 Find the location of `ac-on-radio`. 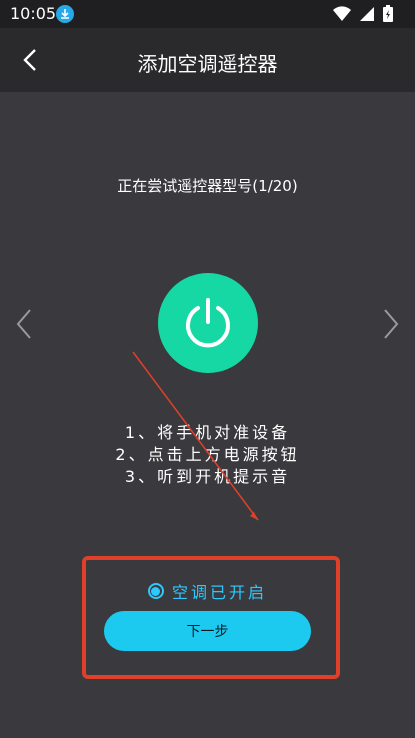

ac-on-radio is located at coordinates (155, 591).